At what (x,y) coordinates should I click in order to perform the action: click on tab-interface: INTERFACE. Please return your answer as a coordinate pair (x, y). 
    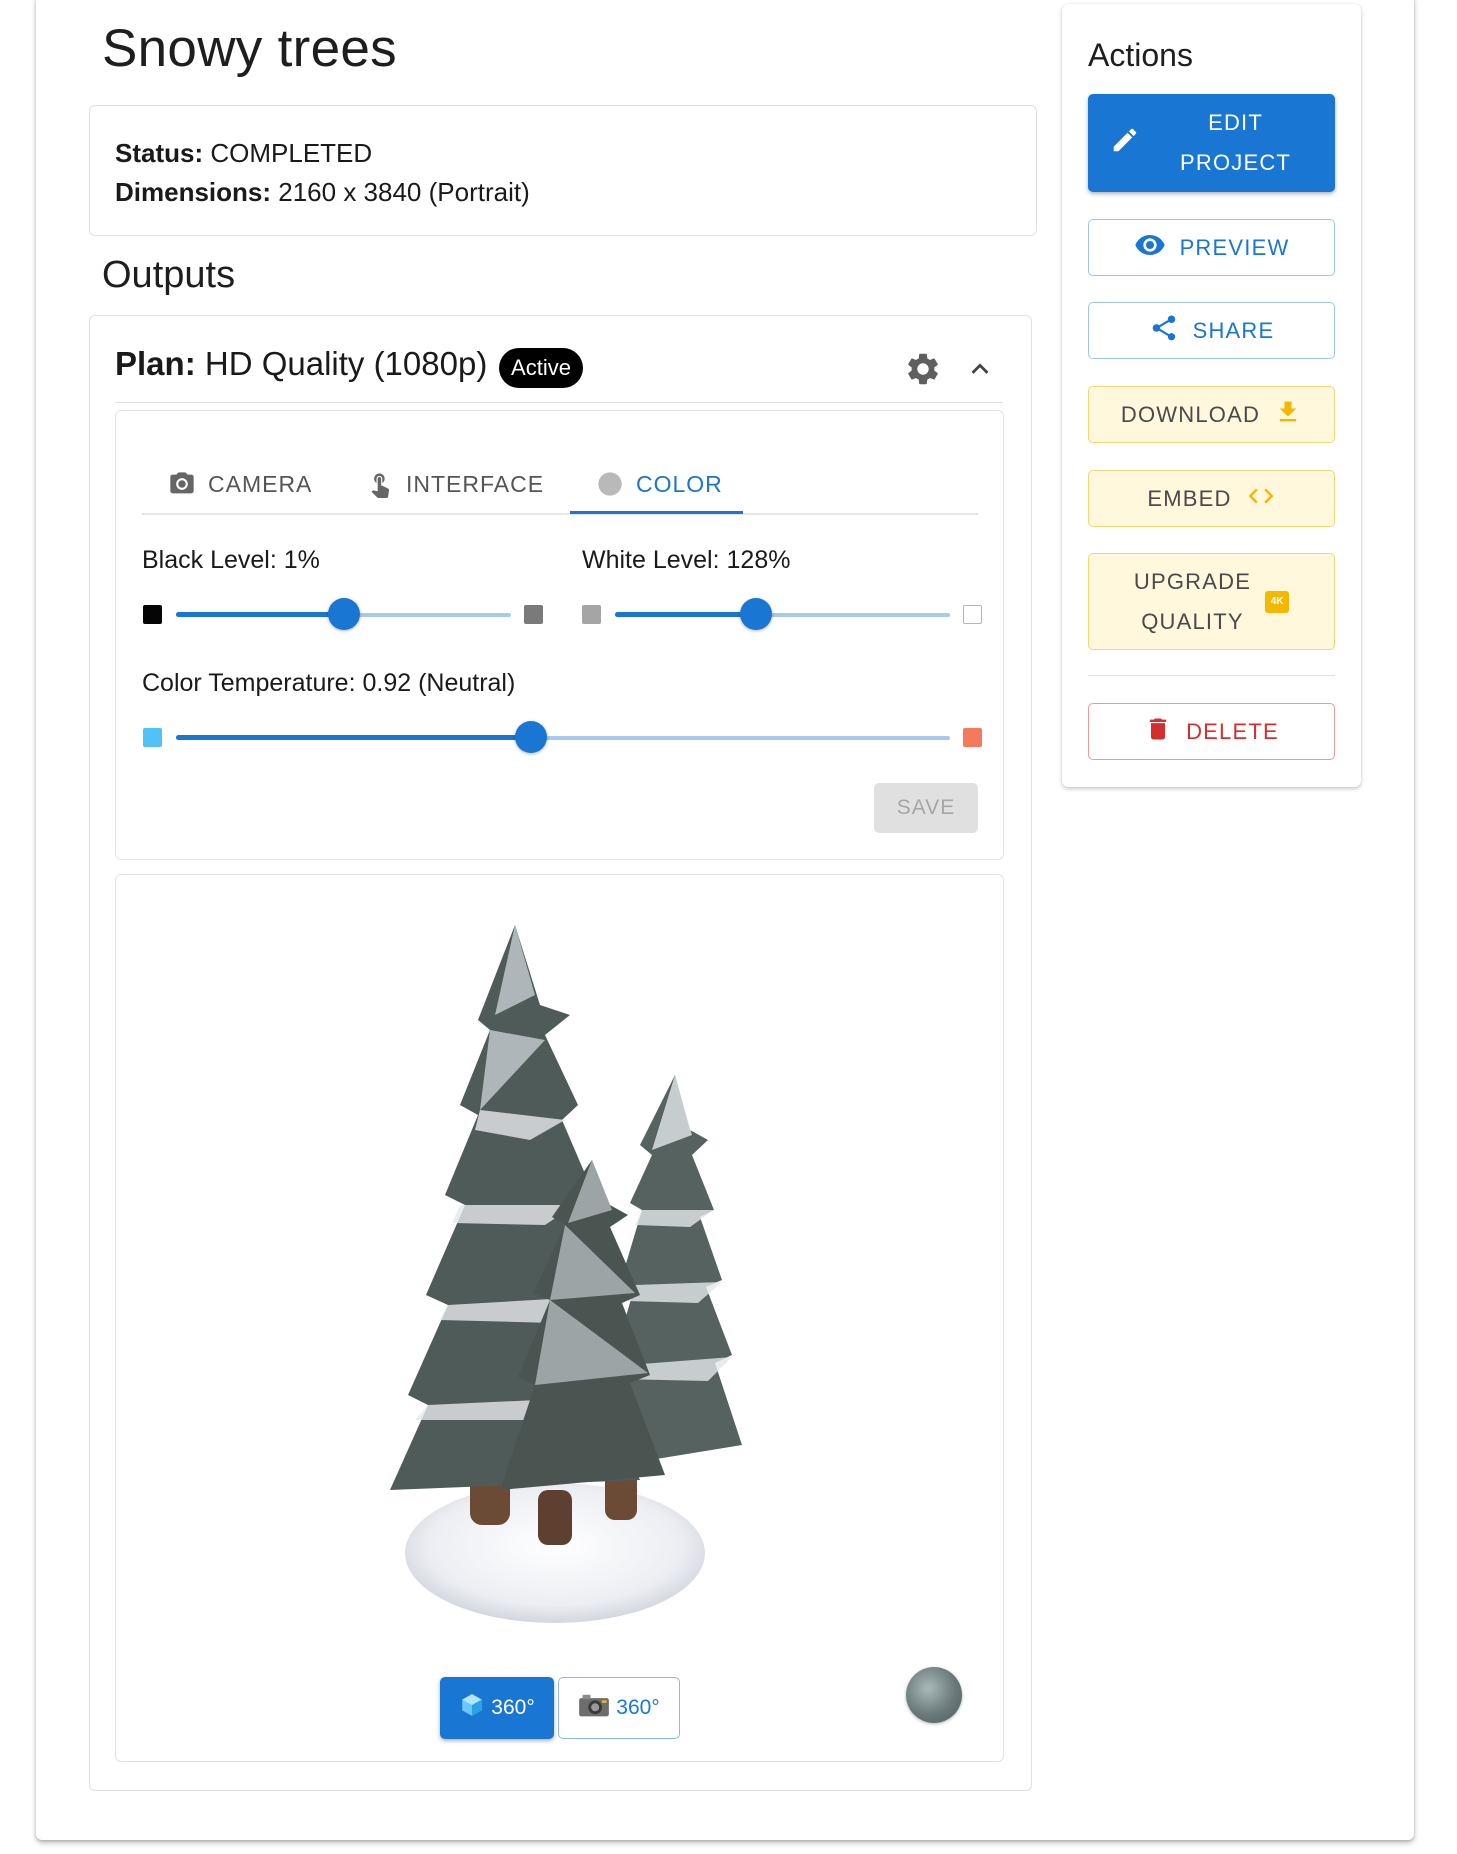
    Looking at the image, I should click on (455, 484).